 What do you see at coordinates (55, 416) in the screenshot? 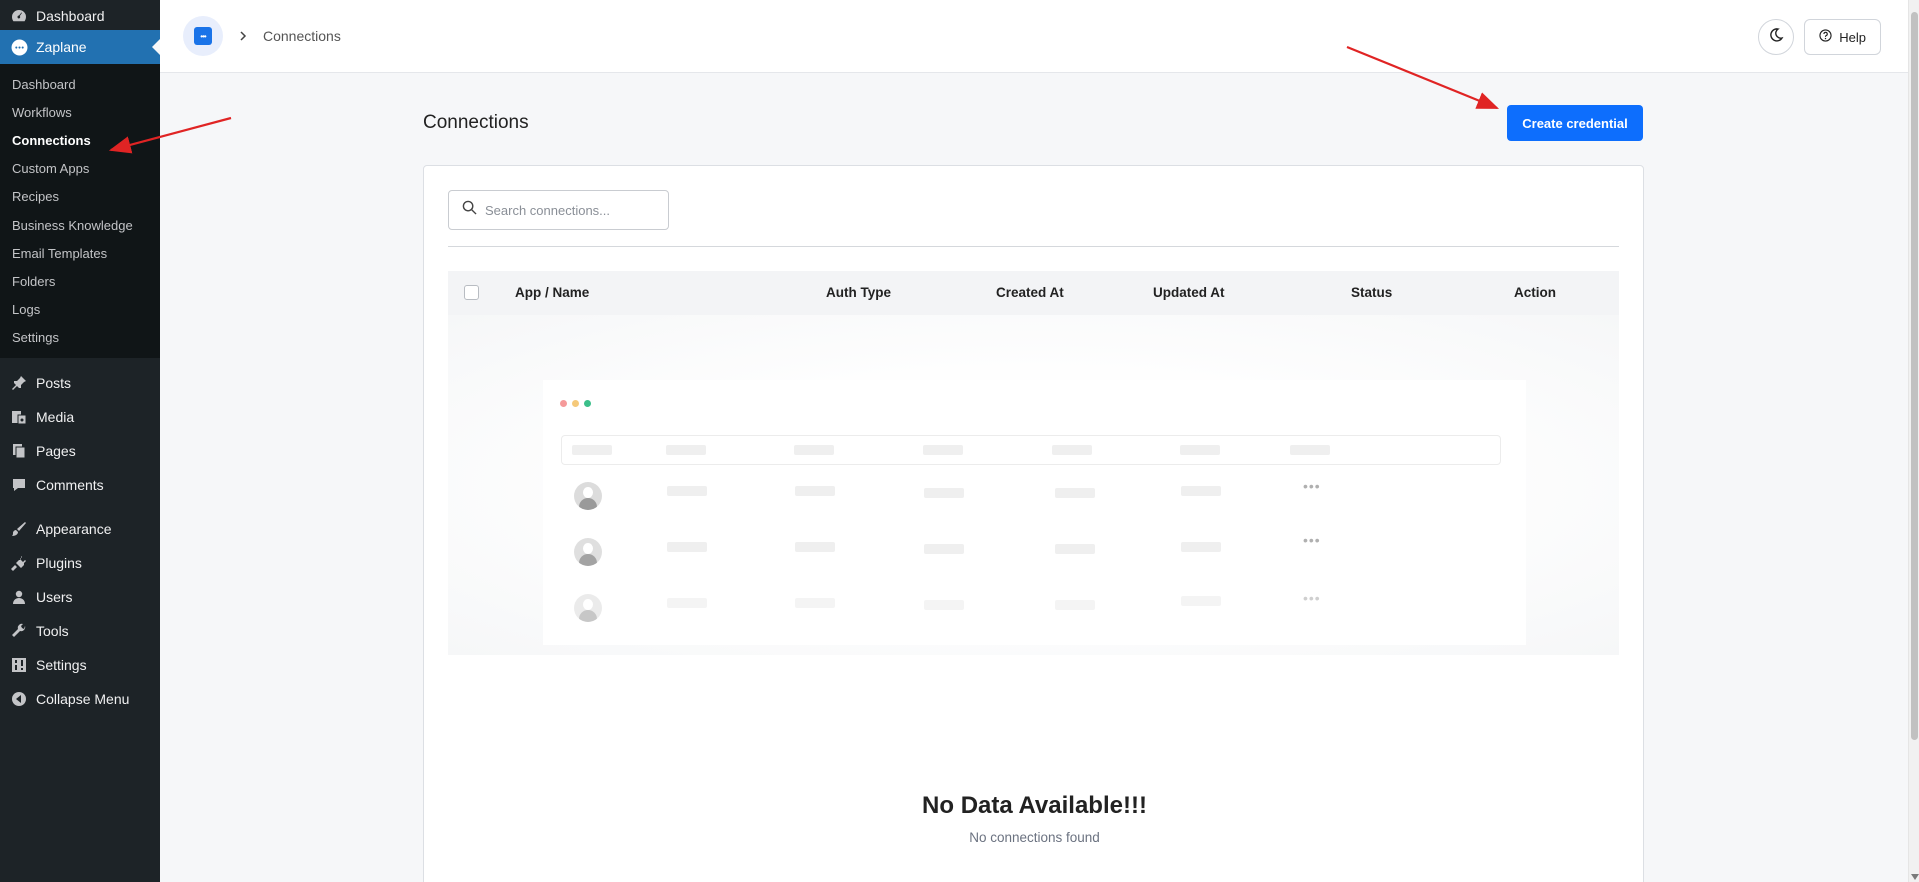
I see `sidebar-item-label: Media` at bounding box center [55, 416].